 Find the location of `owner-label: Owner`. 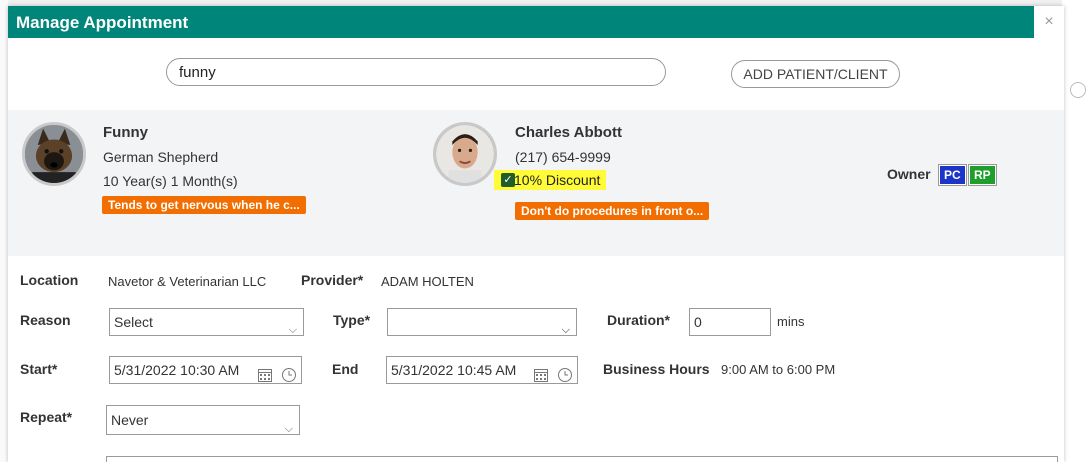

owner-label: Owner is located at coordinates (909, 174).